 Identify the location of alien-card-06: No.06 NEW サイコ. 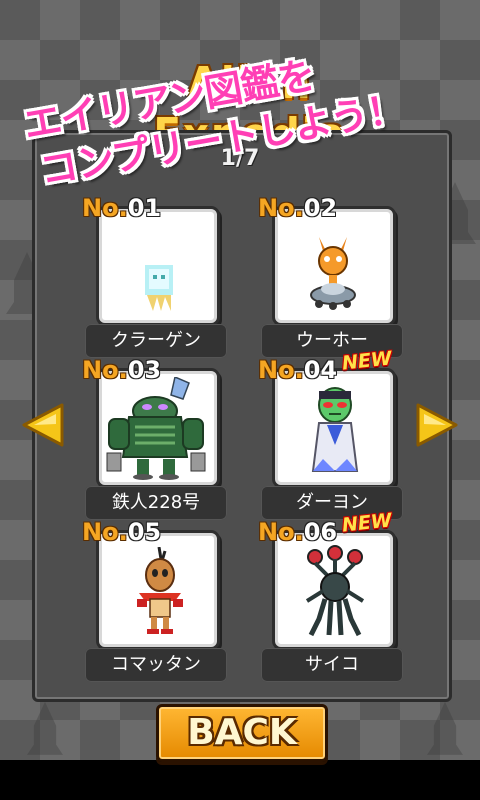
(341, 595).